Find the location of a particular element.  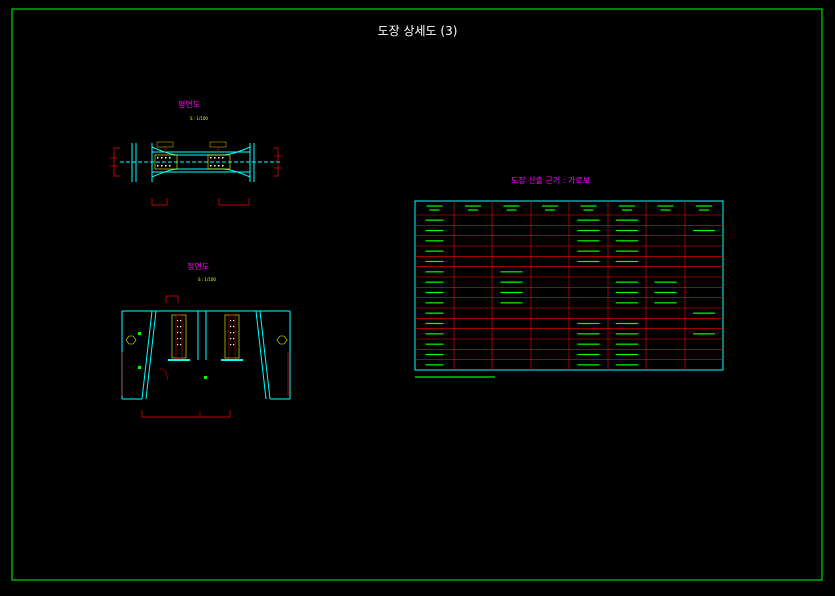

drawing-title: 도장 상세도 (3) is located at coordinates (417, 31).